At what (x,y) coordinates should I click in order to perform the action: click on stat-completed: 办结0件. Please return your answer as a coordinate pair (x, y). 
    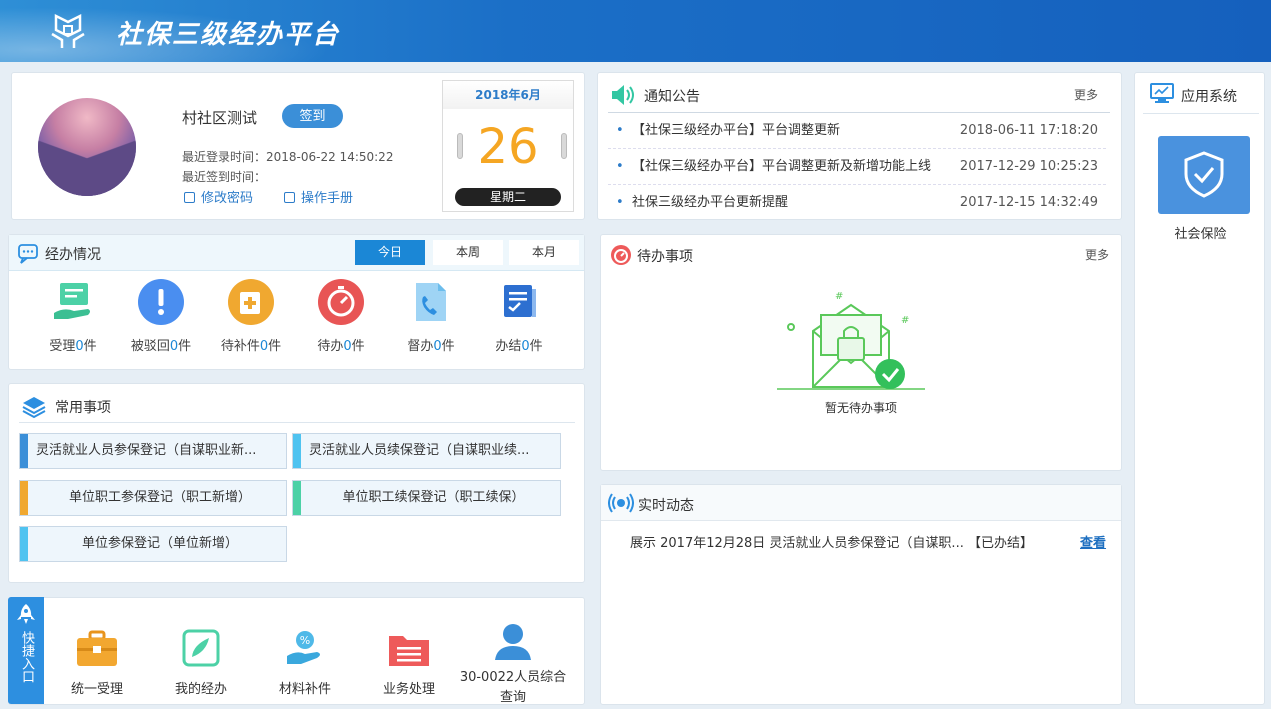
    Looking at the image, I should click on (519, 316).